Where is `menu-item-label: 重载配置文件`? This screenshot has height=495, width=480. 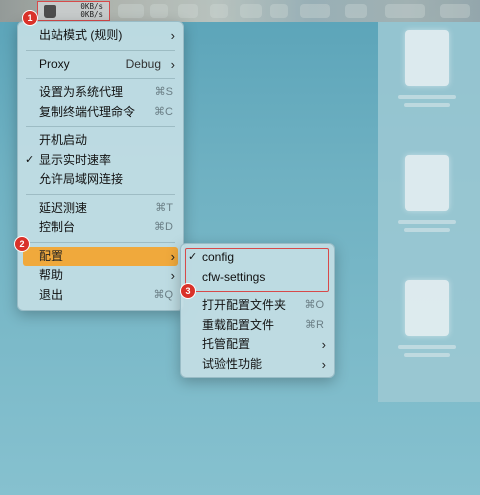 menu-item-label: 重载配置文件 is located at coordinates (238, 324).